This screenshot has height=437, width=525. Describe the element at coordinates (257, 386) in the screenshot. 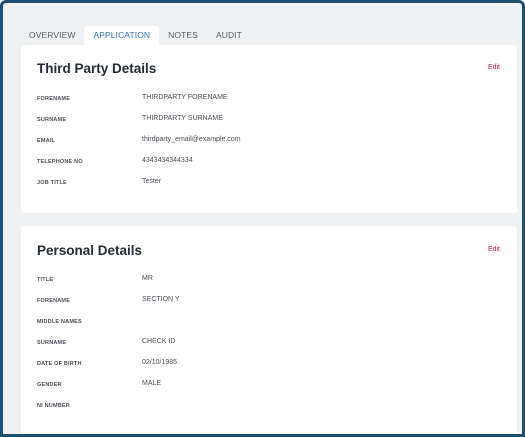

I see `field-row-gender: GENDER MALE` at that location.